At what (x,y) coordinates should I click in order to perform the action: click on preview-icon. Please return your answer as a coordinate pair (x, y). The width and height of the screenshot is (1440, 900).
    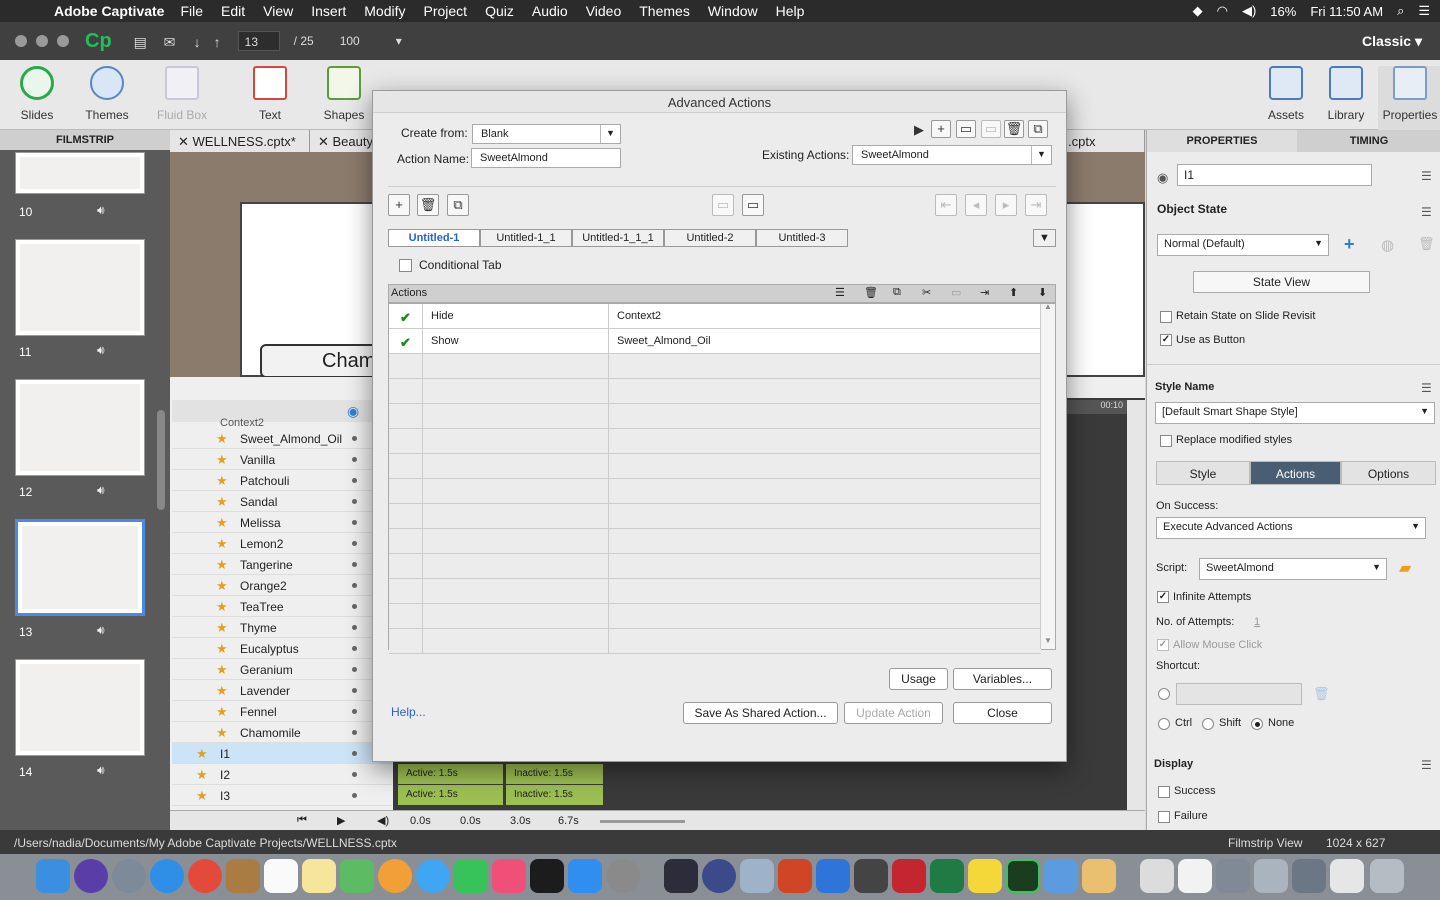
    Looking at the image, I should click on (757, 876).